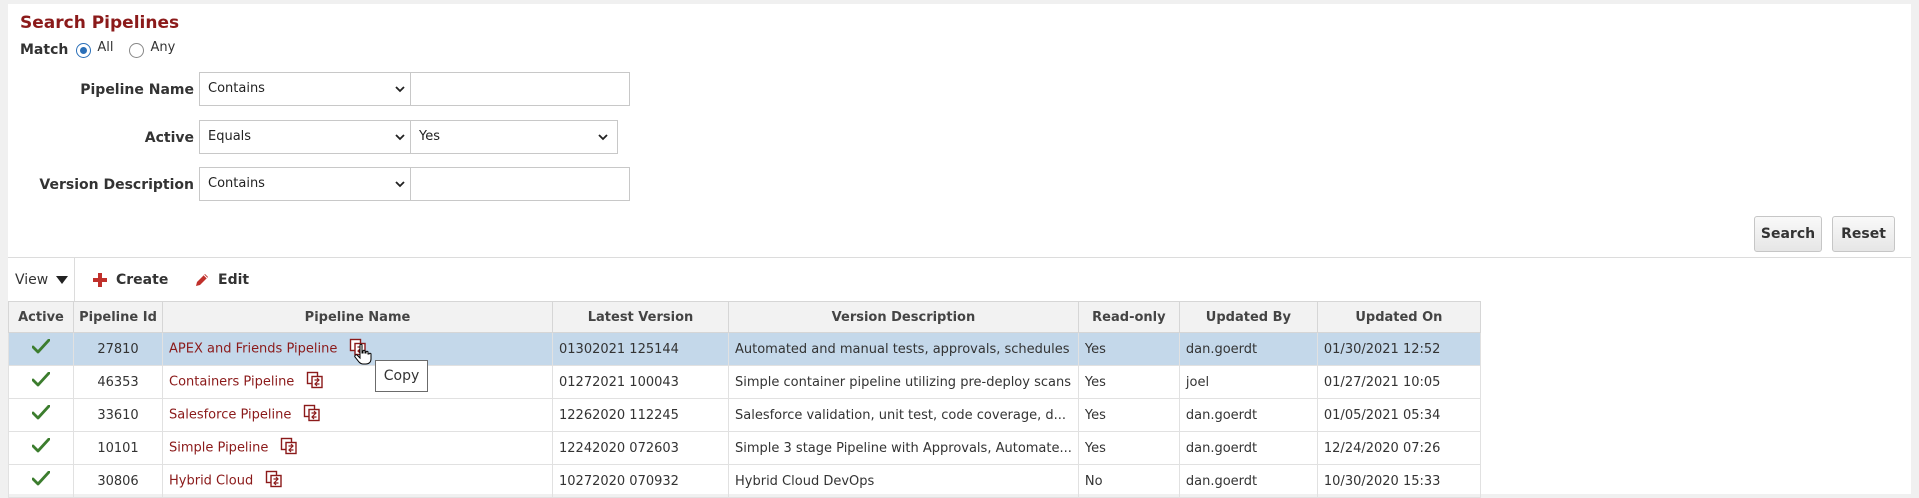 This screenshot has height=498, width=1919. What do you see at coordinates (1128, 317) in the screenshot?
I see `column-header-read-only: Read-only` at bounding box center [1128, 317].